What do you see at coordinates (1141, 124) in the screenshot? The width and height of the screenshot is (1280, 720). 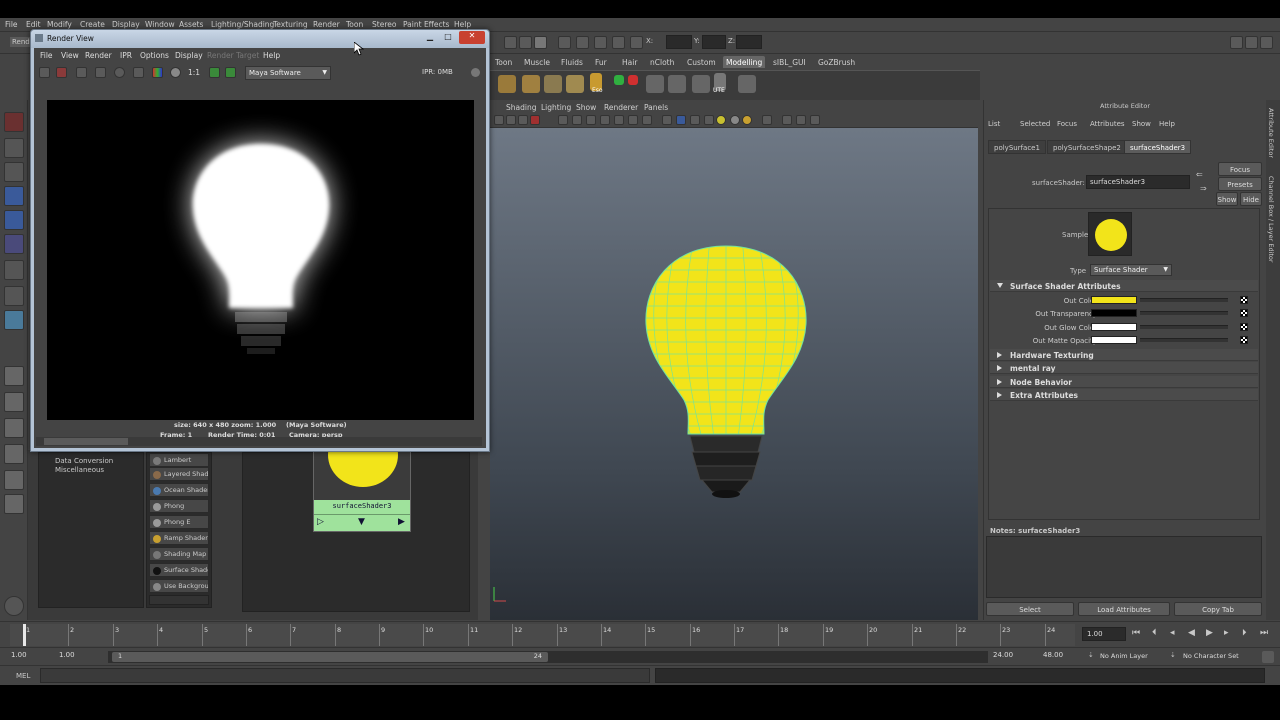 I see `ae-menu-show: Show` at bounding box center [1141, 124].